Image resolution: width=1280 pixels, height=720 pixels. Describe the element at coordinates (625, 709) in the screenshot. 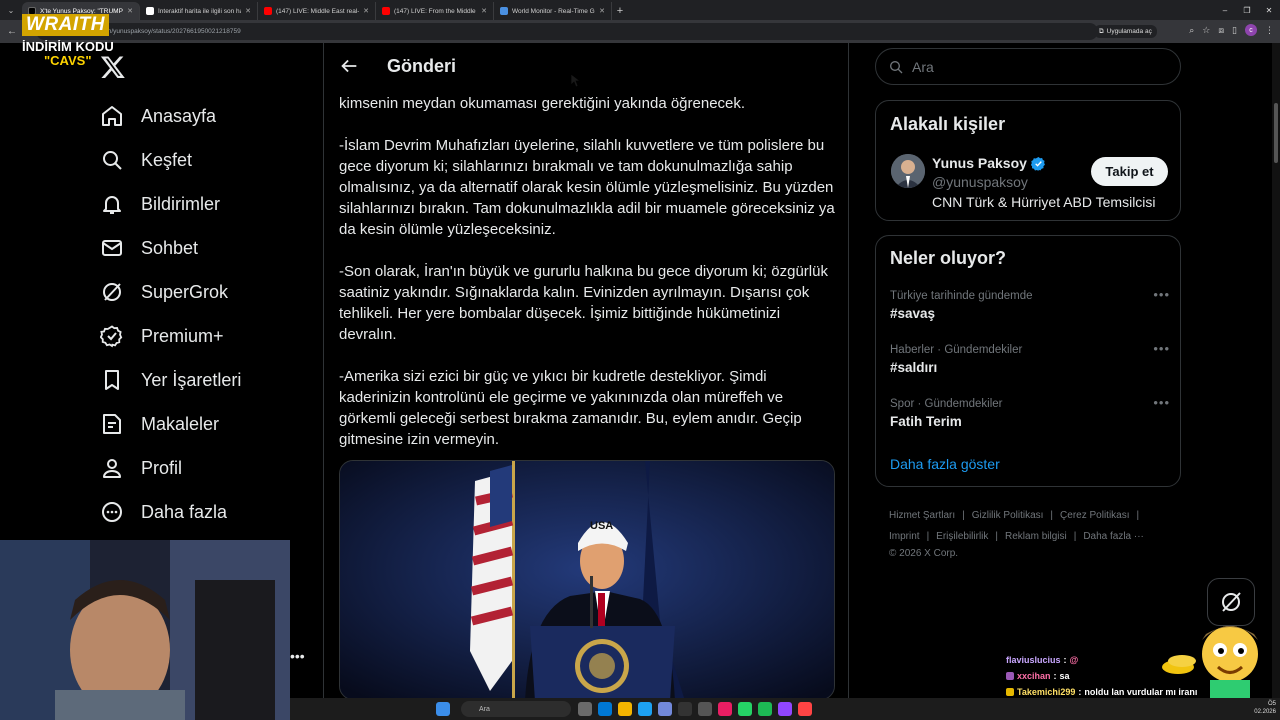

I see `chrome-icon` at that location.